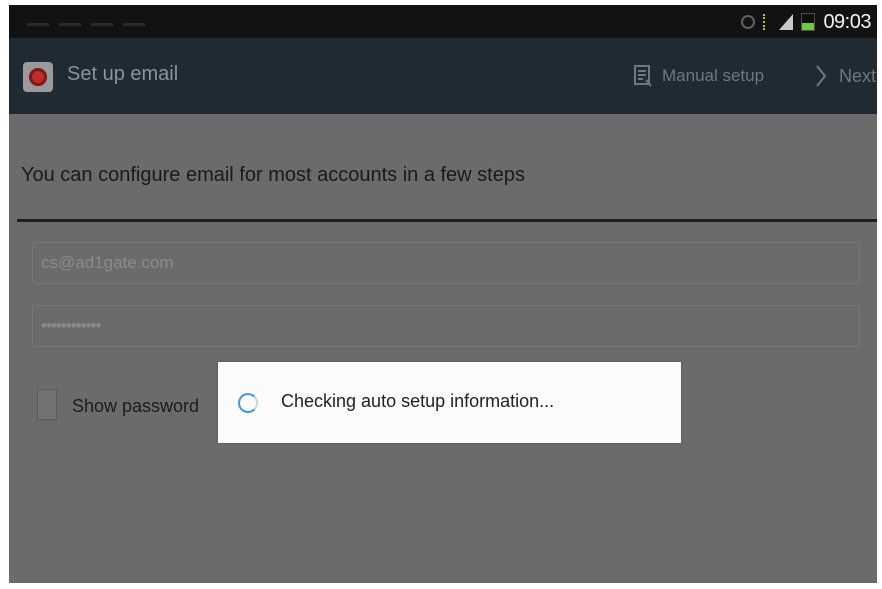 The height and width of the screenshot is (589, 882). What do you see at coordinates (713, 75) in the screenshot?
I see `manual-setup-label: Manual setup` at bounding box center [713, 75].